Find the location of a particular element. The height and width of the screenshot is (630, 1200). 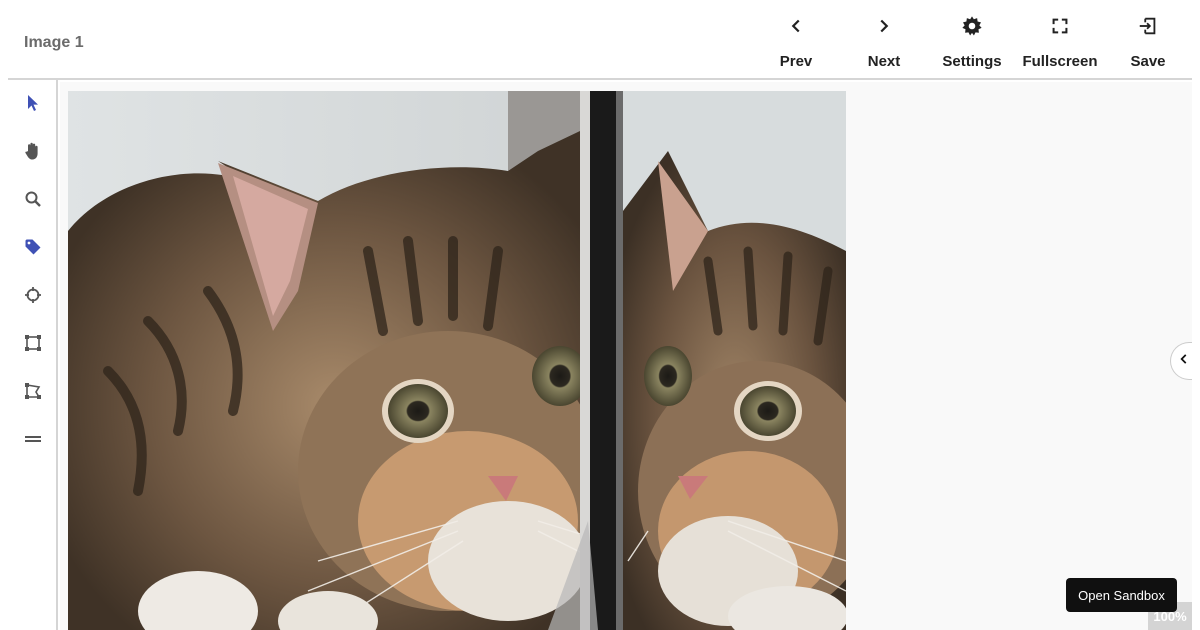

label-tool is located at coordinates (33, 249).